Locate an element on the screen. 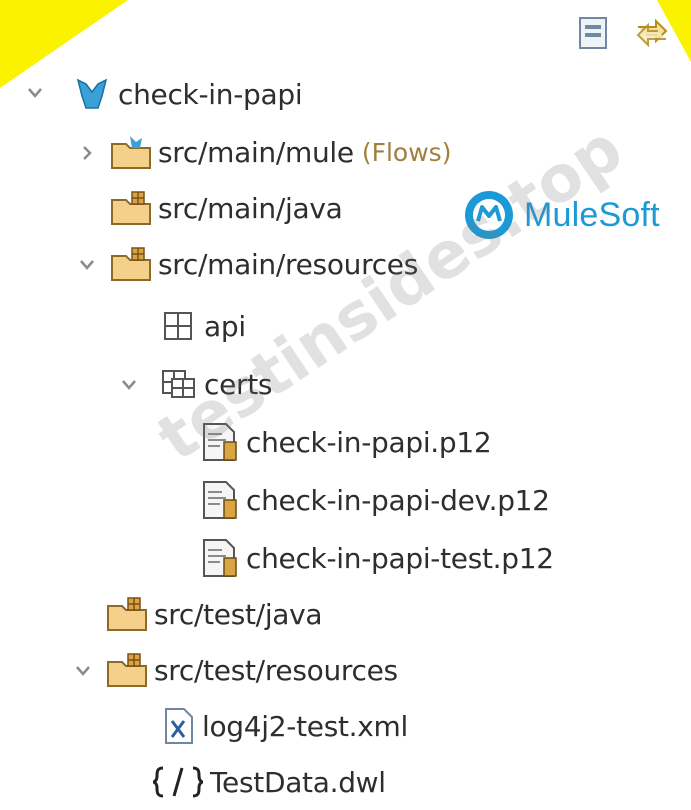 The width and height of the screenshot is (691, 810). src-test-resources-label: src/test/resources is located at coordinates (276, 670).